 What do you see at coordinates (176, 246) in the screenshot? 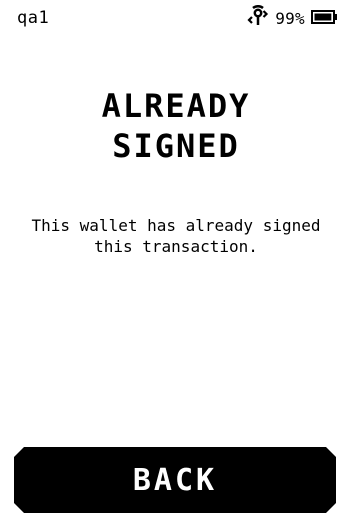
I see `message-line-2: this transaction.` at bounding box center [176, 246].